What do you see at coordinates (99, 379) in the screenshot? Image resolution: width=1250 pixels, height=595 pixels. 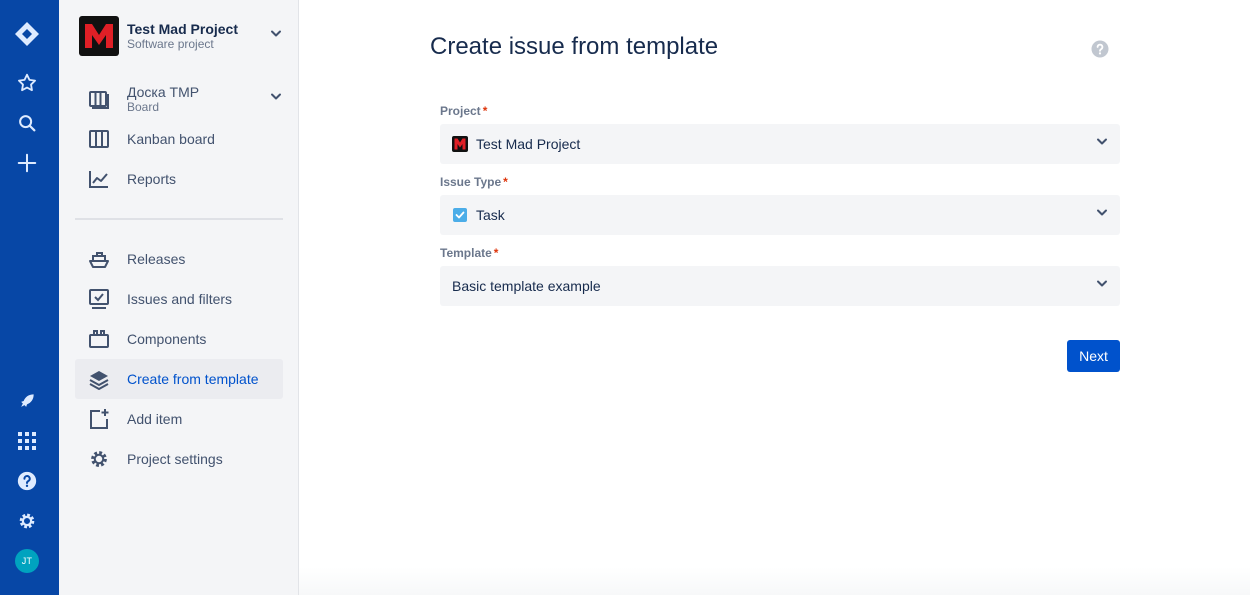 I see `template-stack-icon` at bounding box center [99, 379].